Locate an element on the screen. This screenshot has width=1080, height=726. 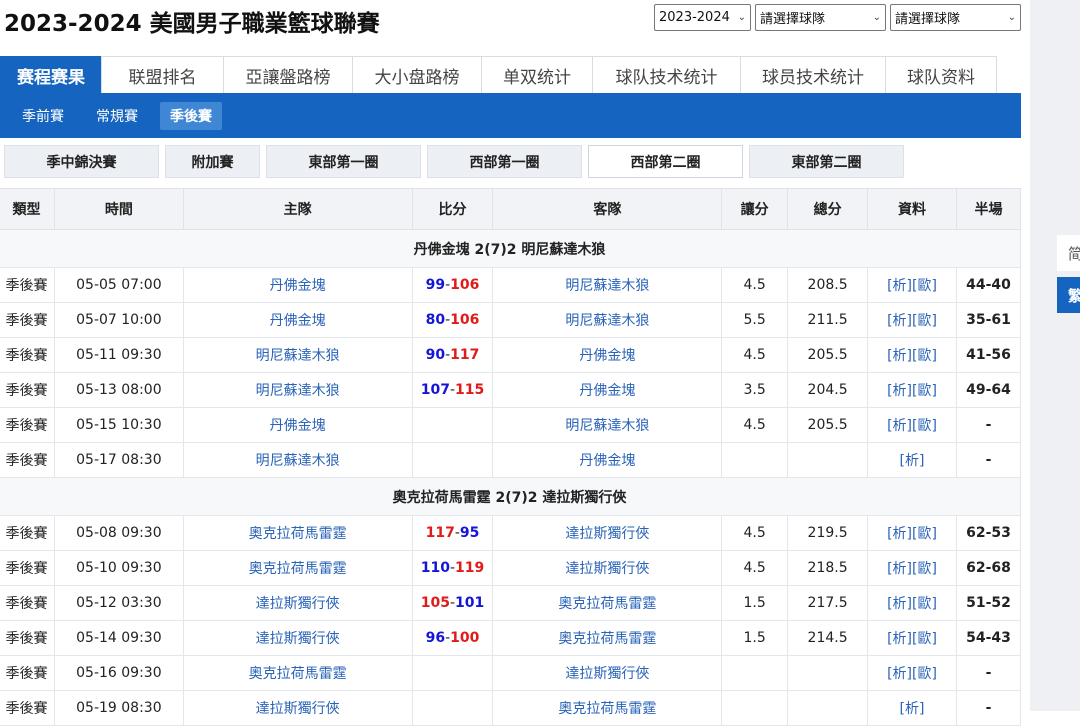
header-total: 總分 is located at coordinates (828, 209).